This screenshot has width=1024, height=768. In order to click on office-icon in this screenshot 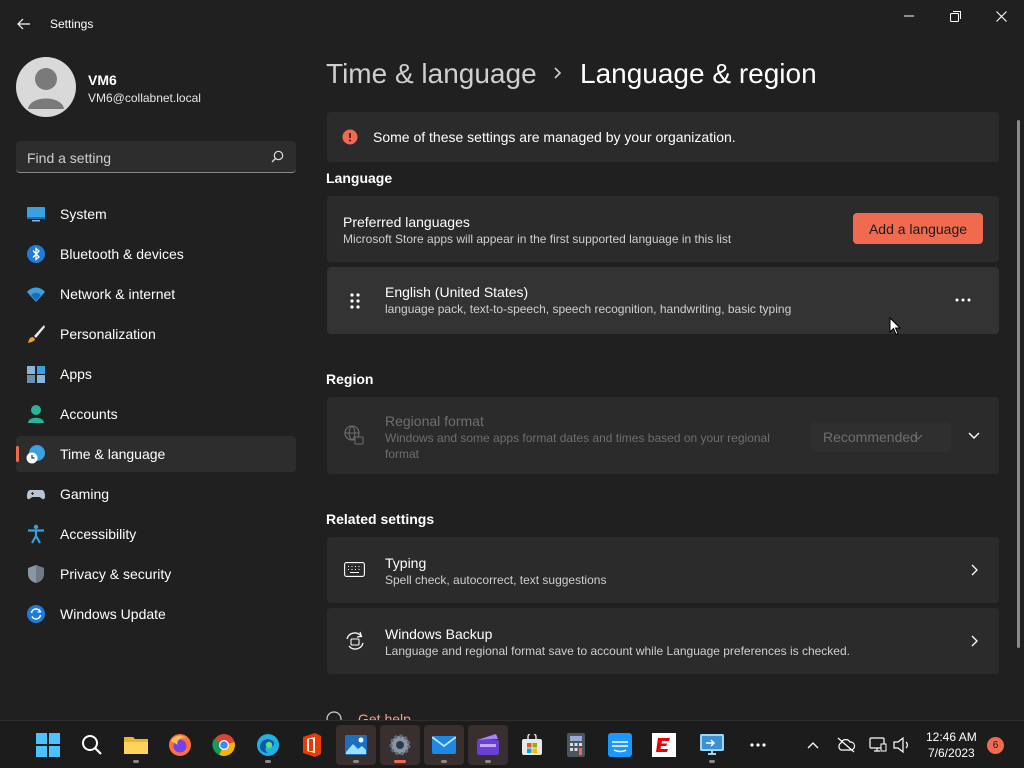, I will do `click(312, 745)`.